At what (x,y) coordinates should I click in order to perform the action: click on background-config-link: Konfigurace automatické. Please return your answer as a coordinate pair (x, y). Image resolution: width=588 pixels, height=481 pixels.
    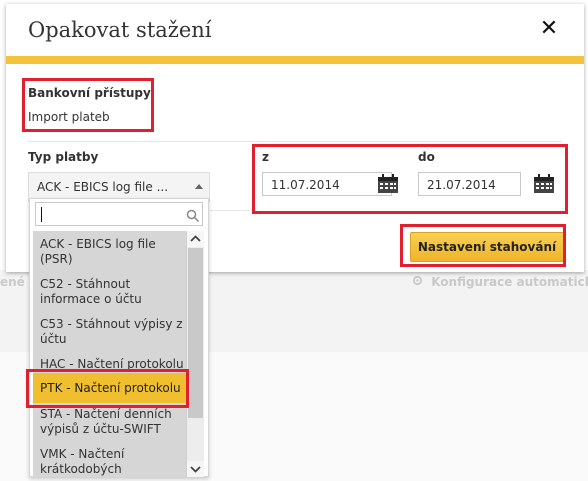
    Looking at the image, I should click on (500, 282).